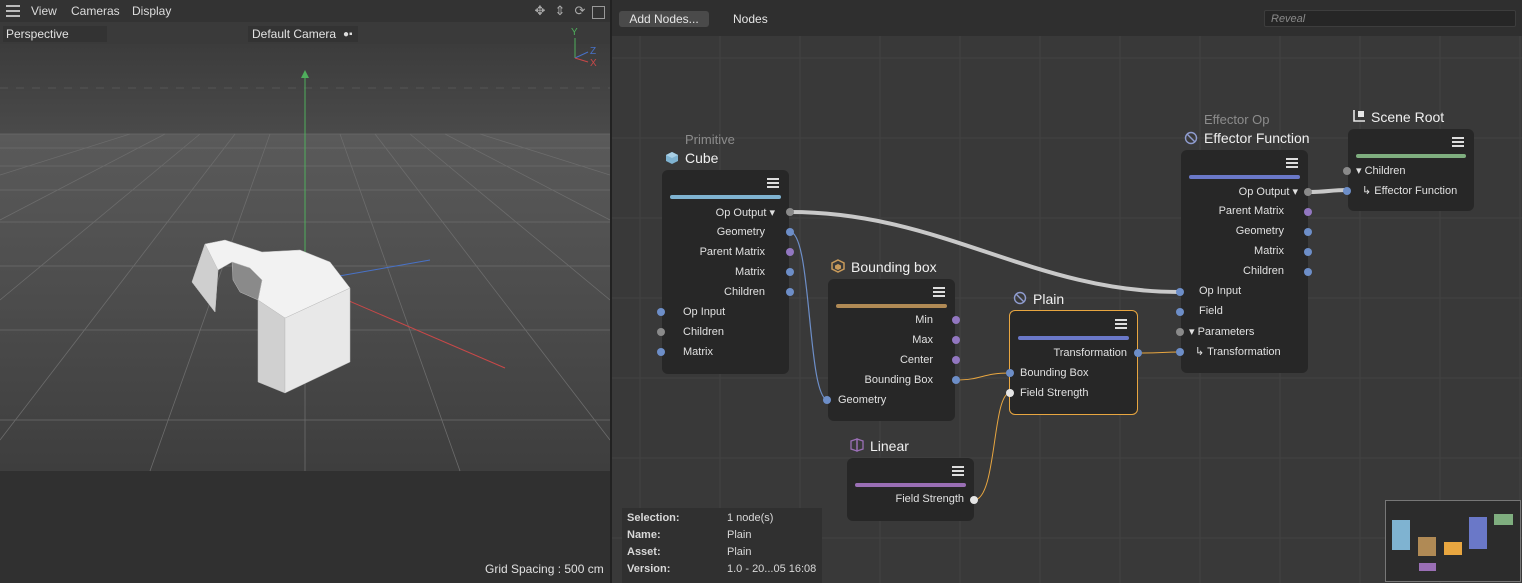 This screenshot has height=583, width=1522. I want to click on plain-title: Plain, so click(1049, 299).